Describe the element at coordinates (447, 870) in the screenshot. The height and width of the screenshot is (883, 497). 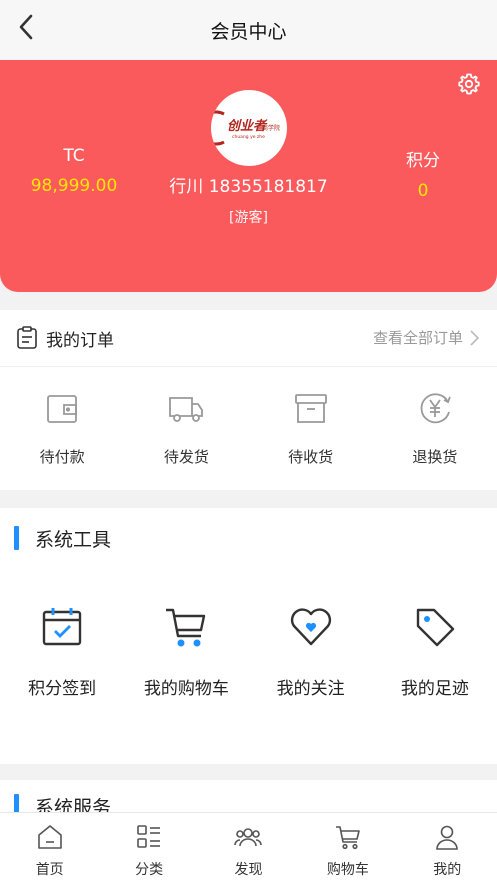
I see `tab-label: 我的` at that location.